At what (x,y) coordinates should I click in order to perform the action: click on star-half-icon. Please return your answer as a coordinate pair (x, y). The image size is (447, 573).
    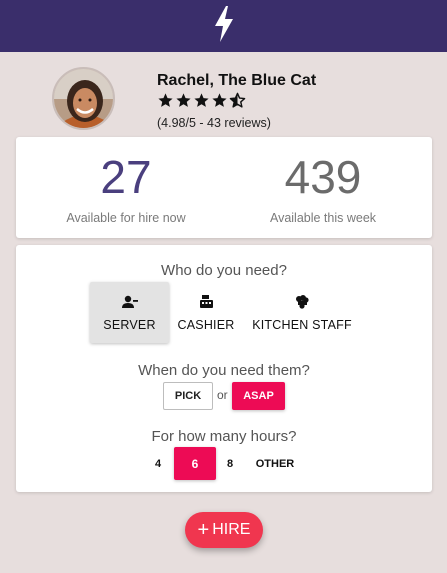
    Looking at the image, I should click on (237, 103).